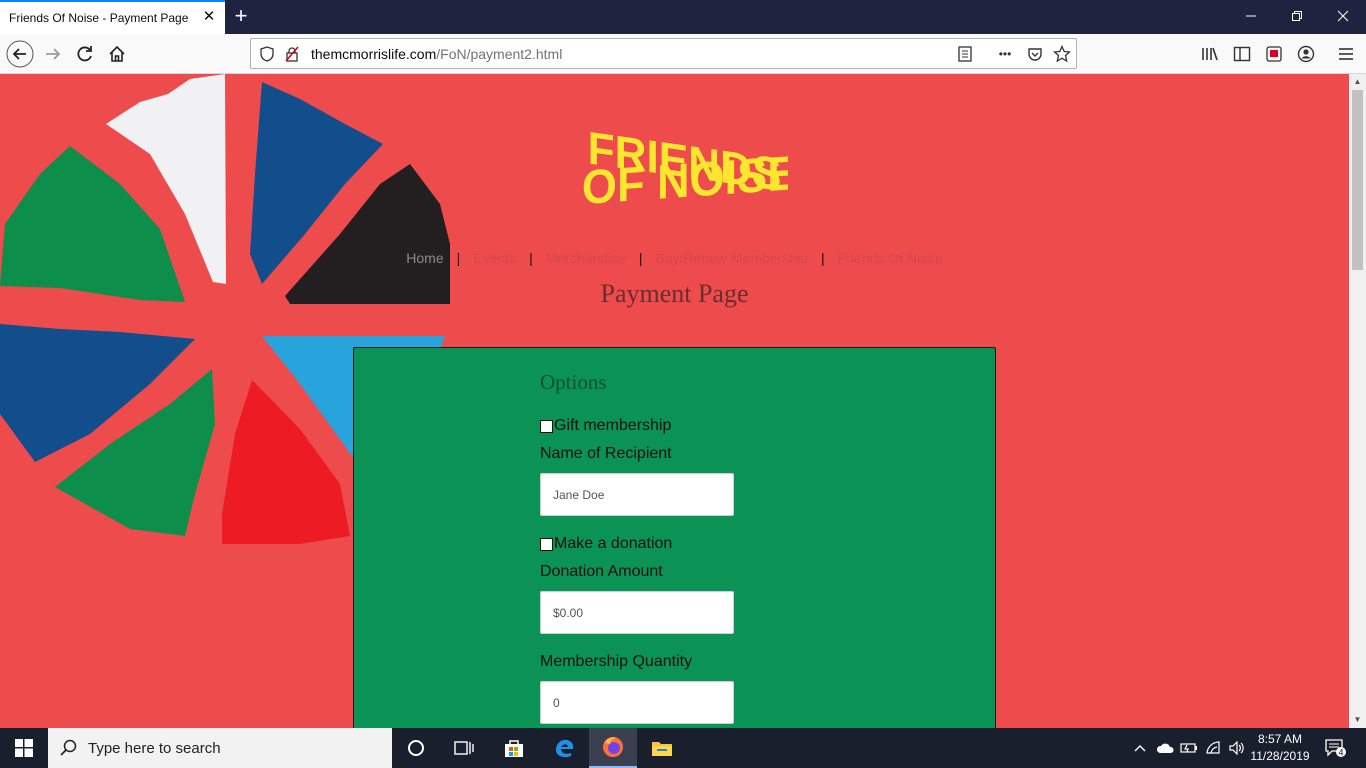 This screenshot has width=1366, height=768. I want to click on donation-checkbox, so click(546, 544).